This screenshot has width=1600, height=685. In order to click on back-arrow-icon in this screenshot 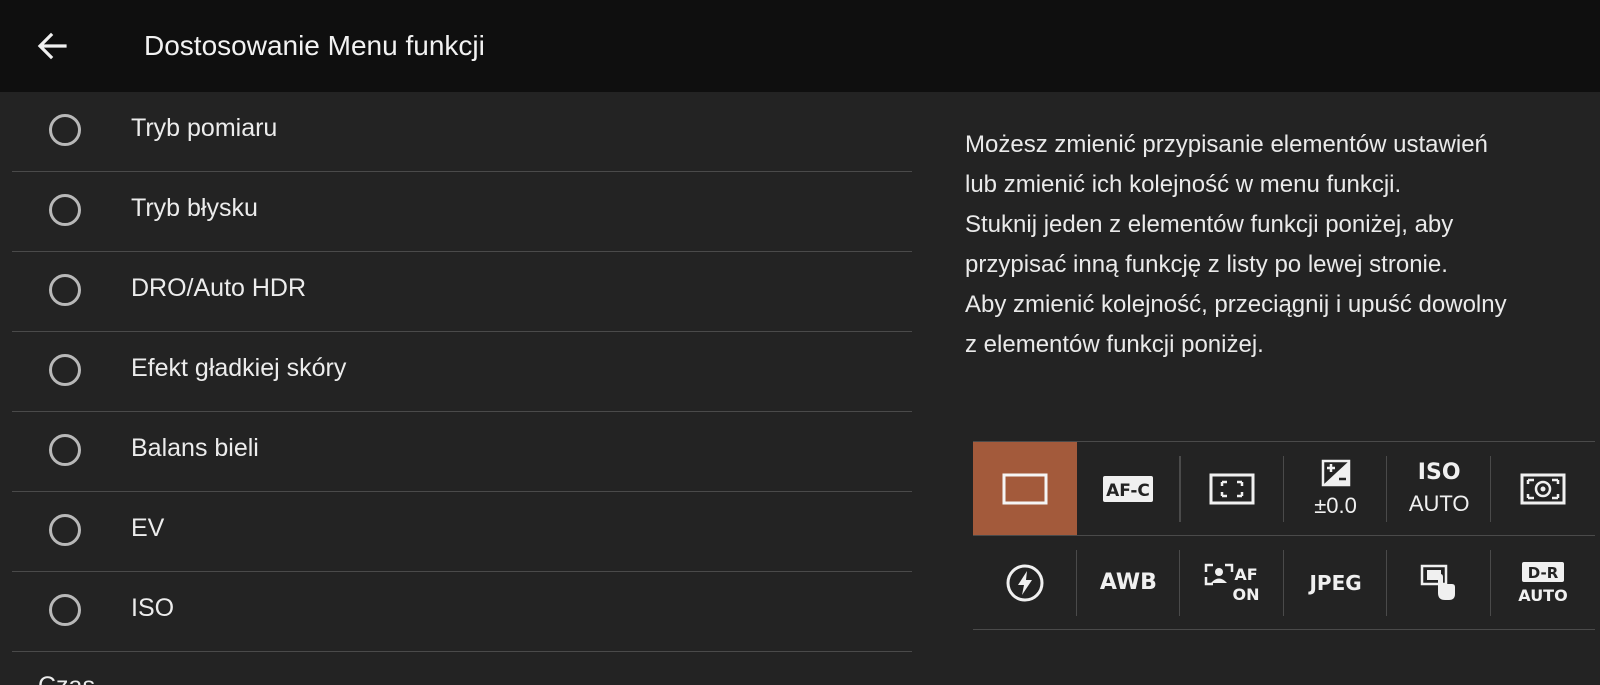, I will do `click(52, 46)`.